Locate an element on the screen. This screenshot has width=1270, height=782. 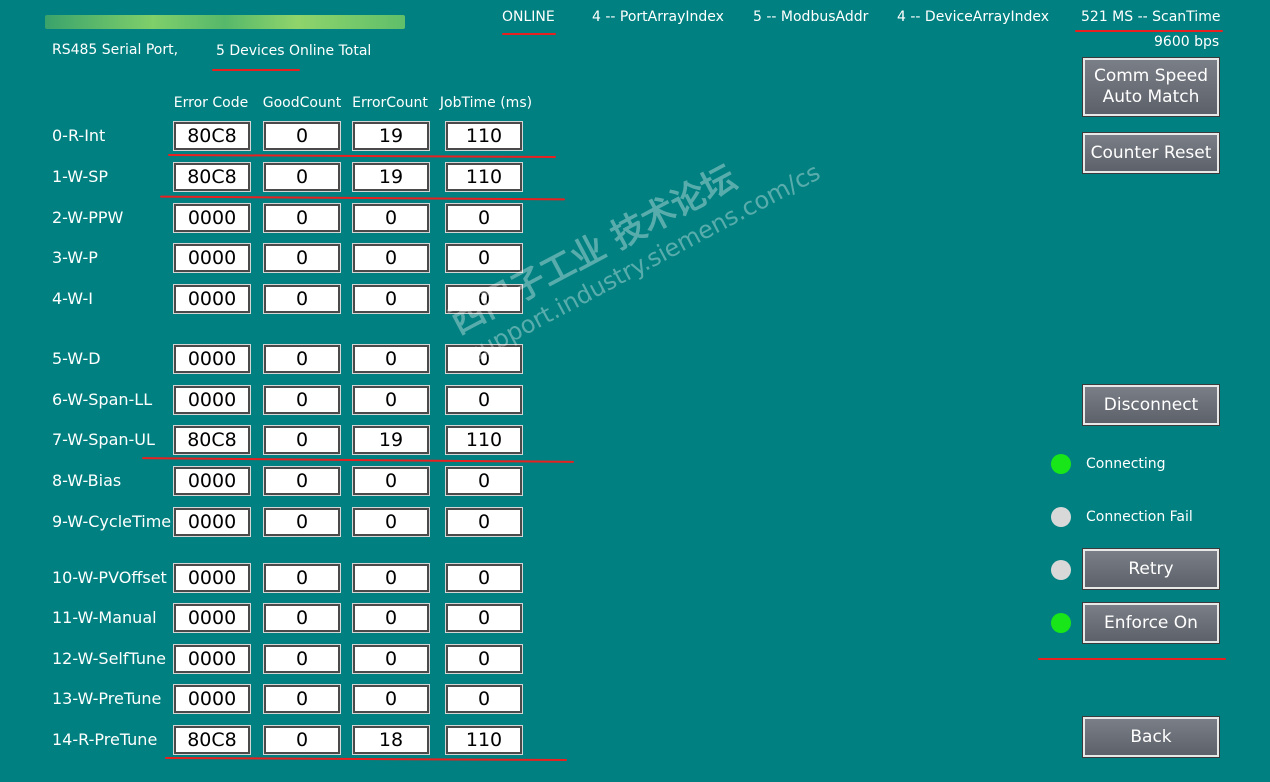
enforce-indicator-lamp is located at coordinates (1061, 623).